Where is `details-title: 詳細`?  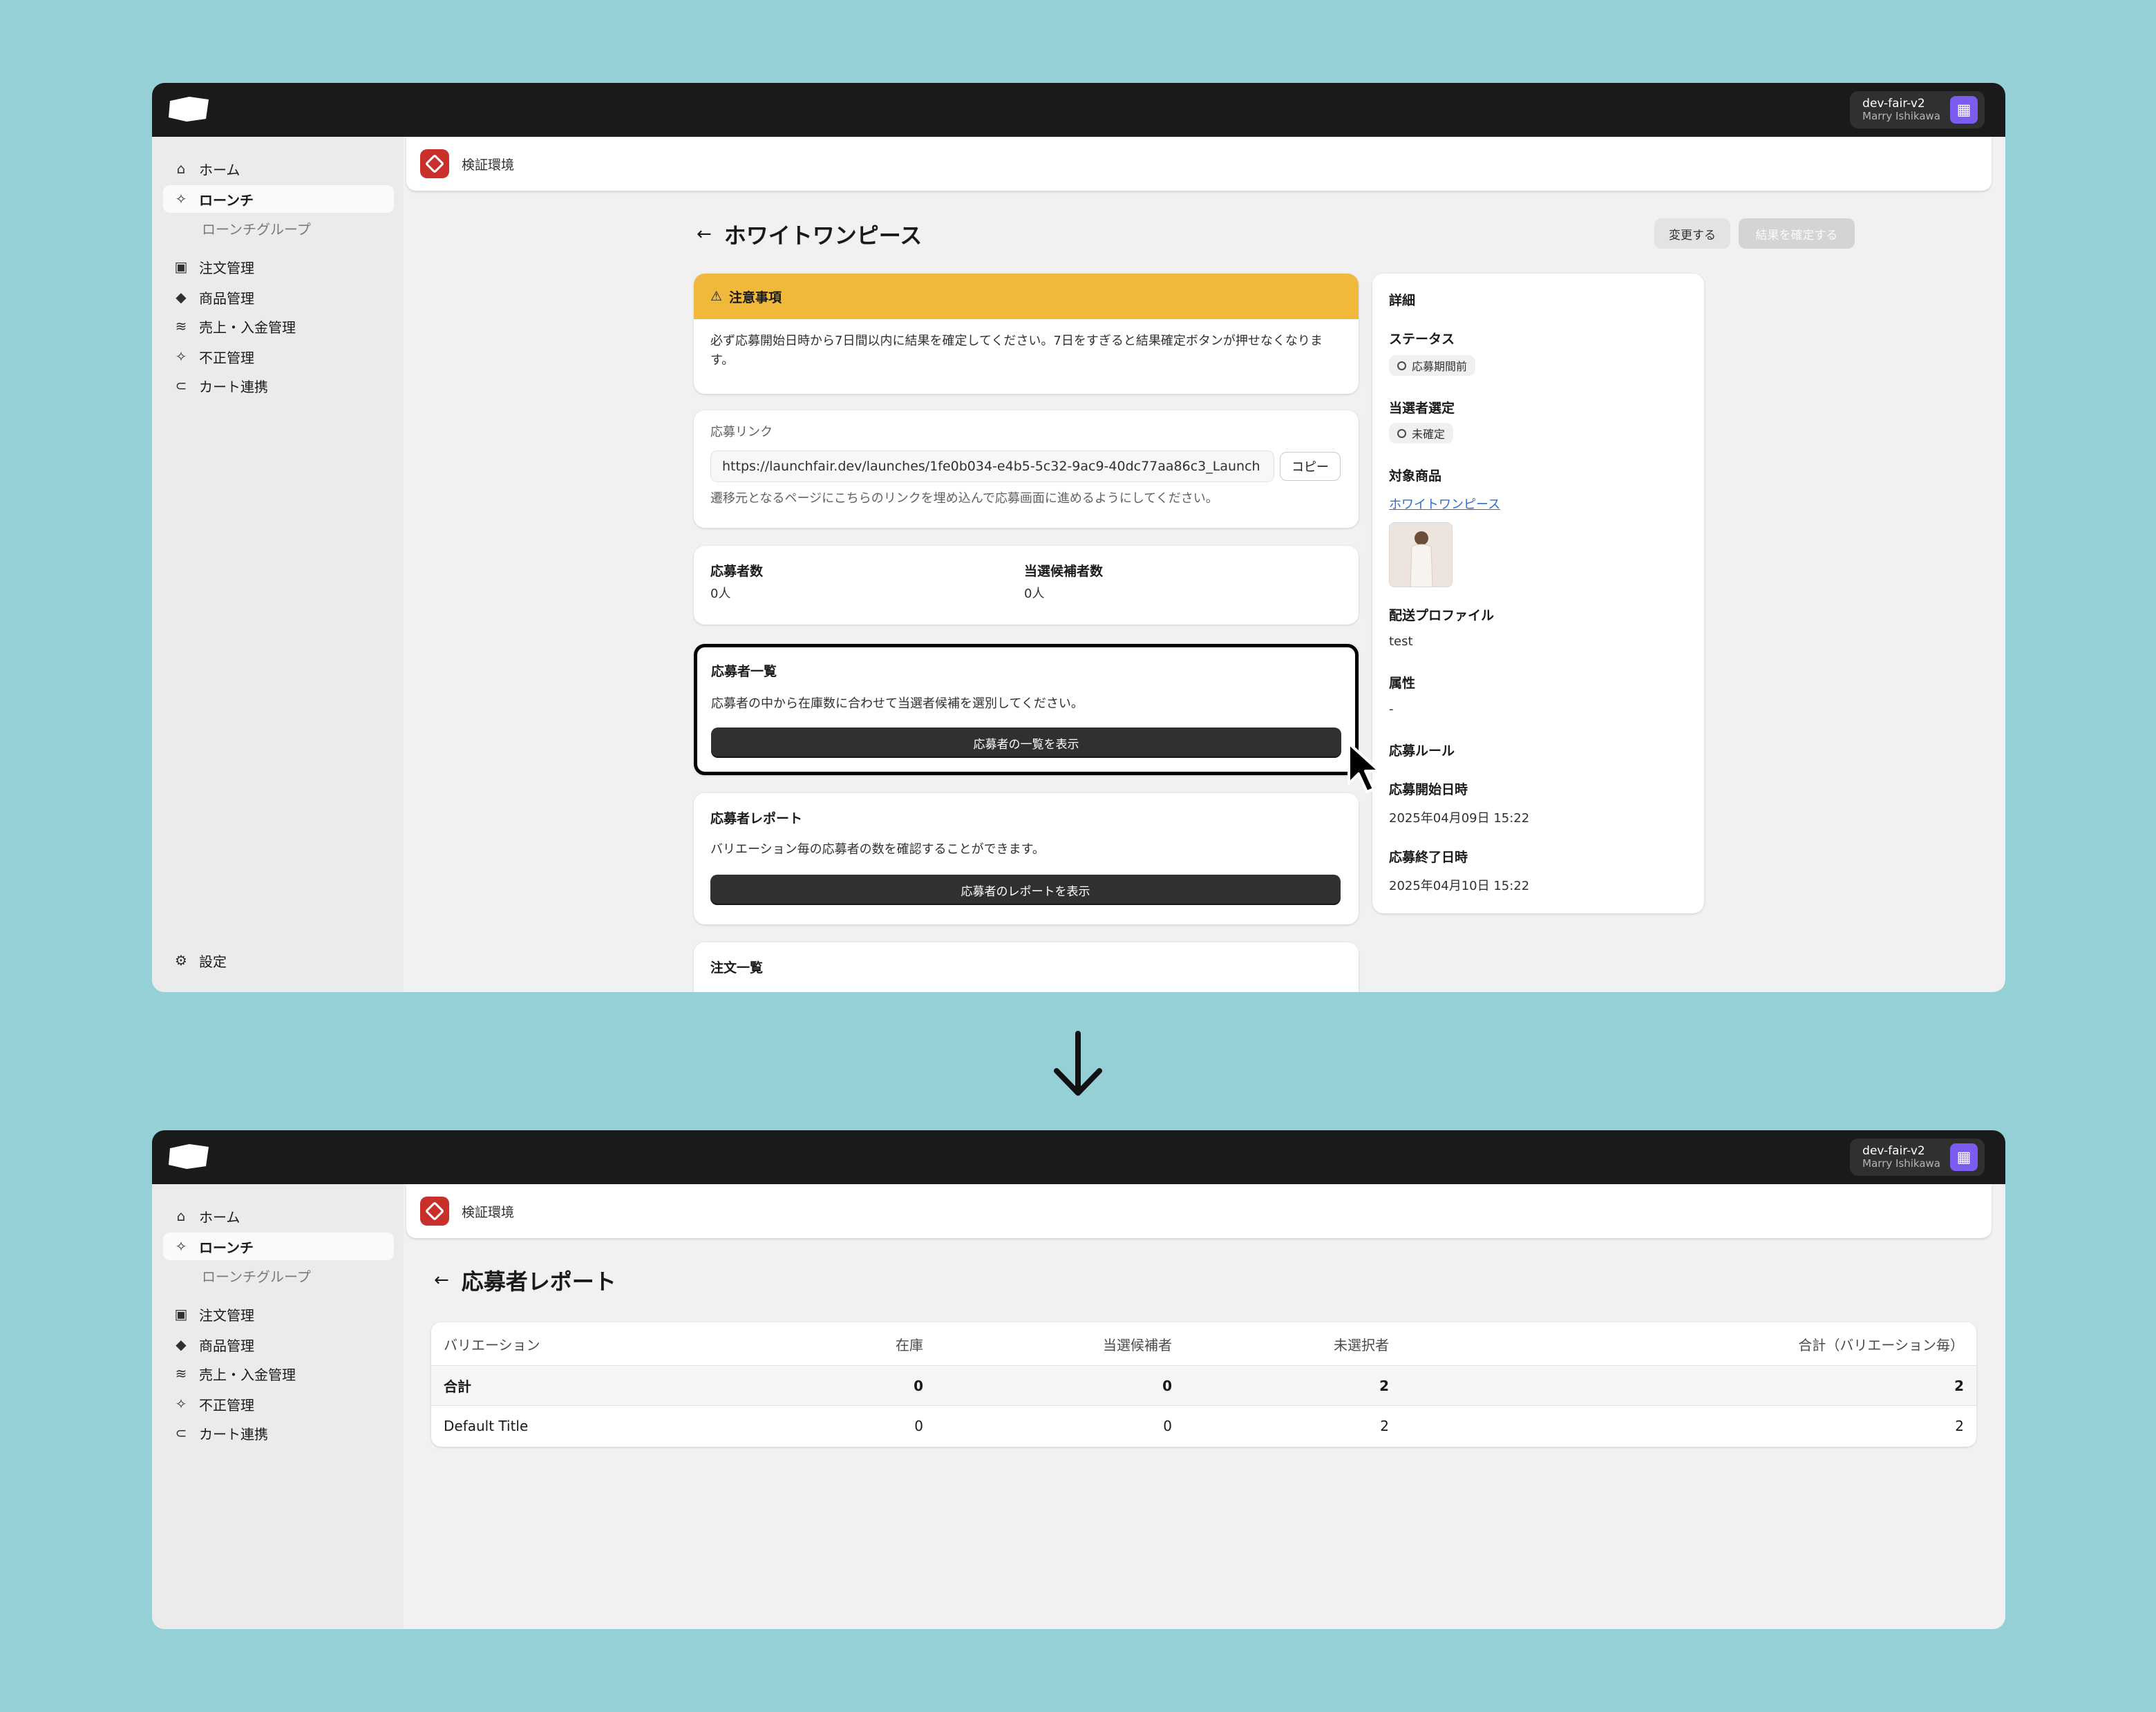 details-title: 詳細 is located at coordinates (1402, 300).